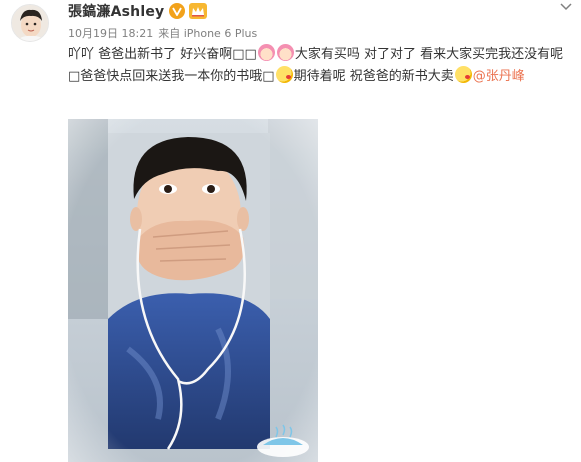  Describe the element at coordinates (162, 54) in the screenshot. I see `post-text-segment-1: 吖吖 爸爸出新书了 好兴奋啊□□` at that location.